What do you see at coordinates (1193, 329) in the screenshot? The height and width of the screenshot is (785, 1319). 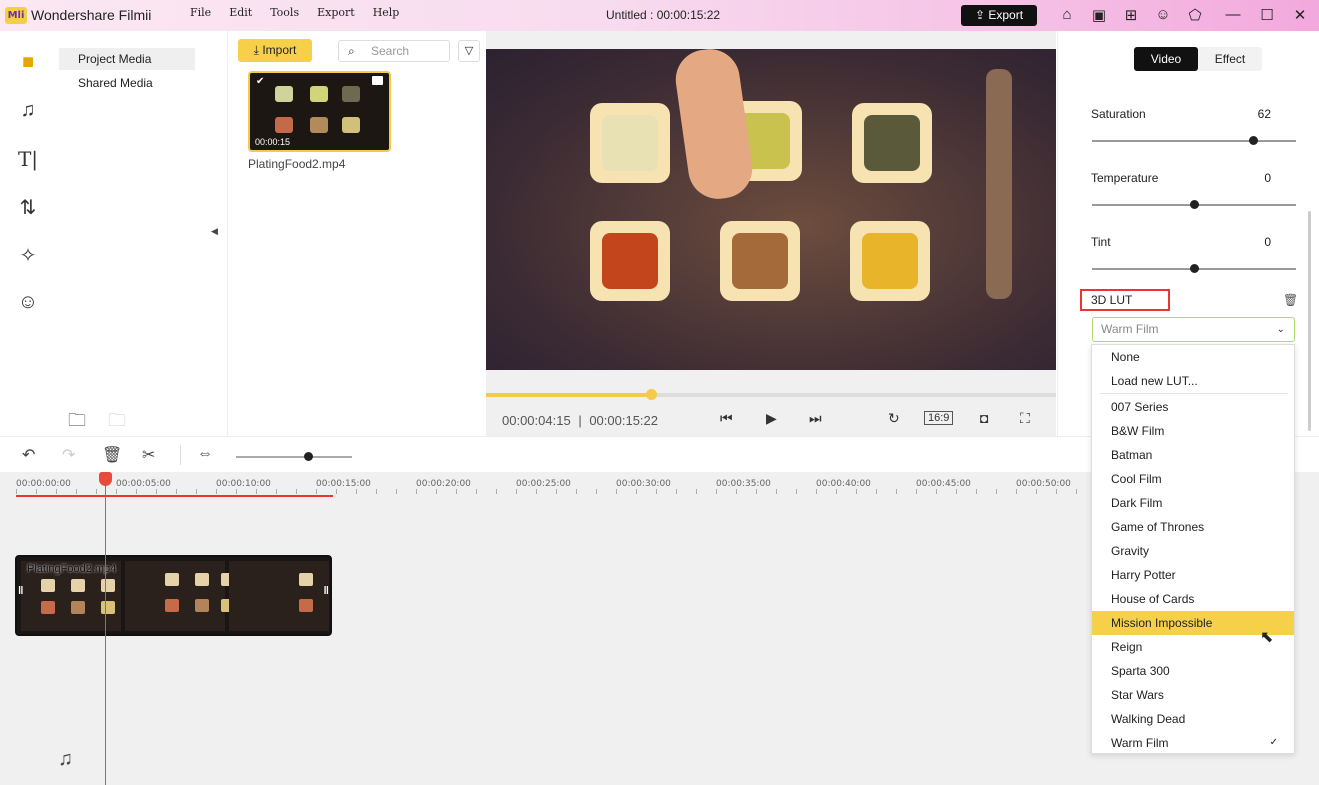 I see `lut-select: Warm Film ⌄` at bounding box center [1193, 329].